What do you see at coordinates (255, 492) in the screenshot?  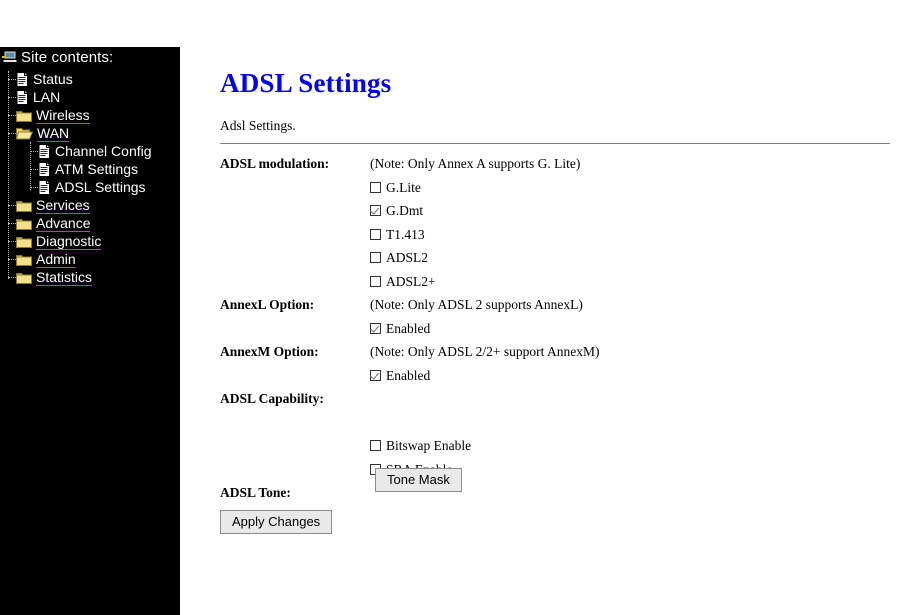 I see `tone-label: ADSL Tone:` at bounding box center [255, 492].